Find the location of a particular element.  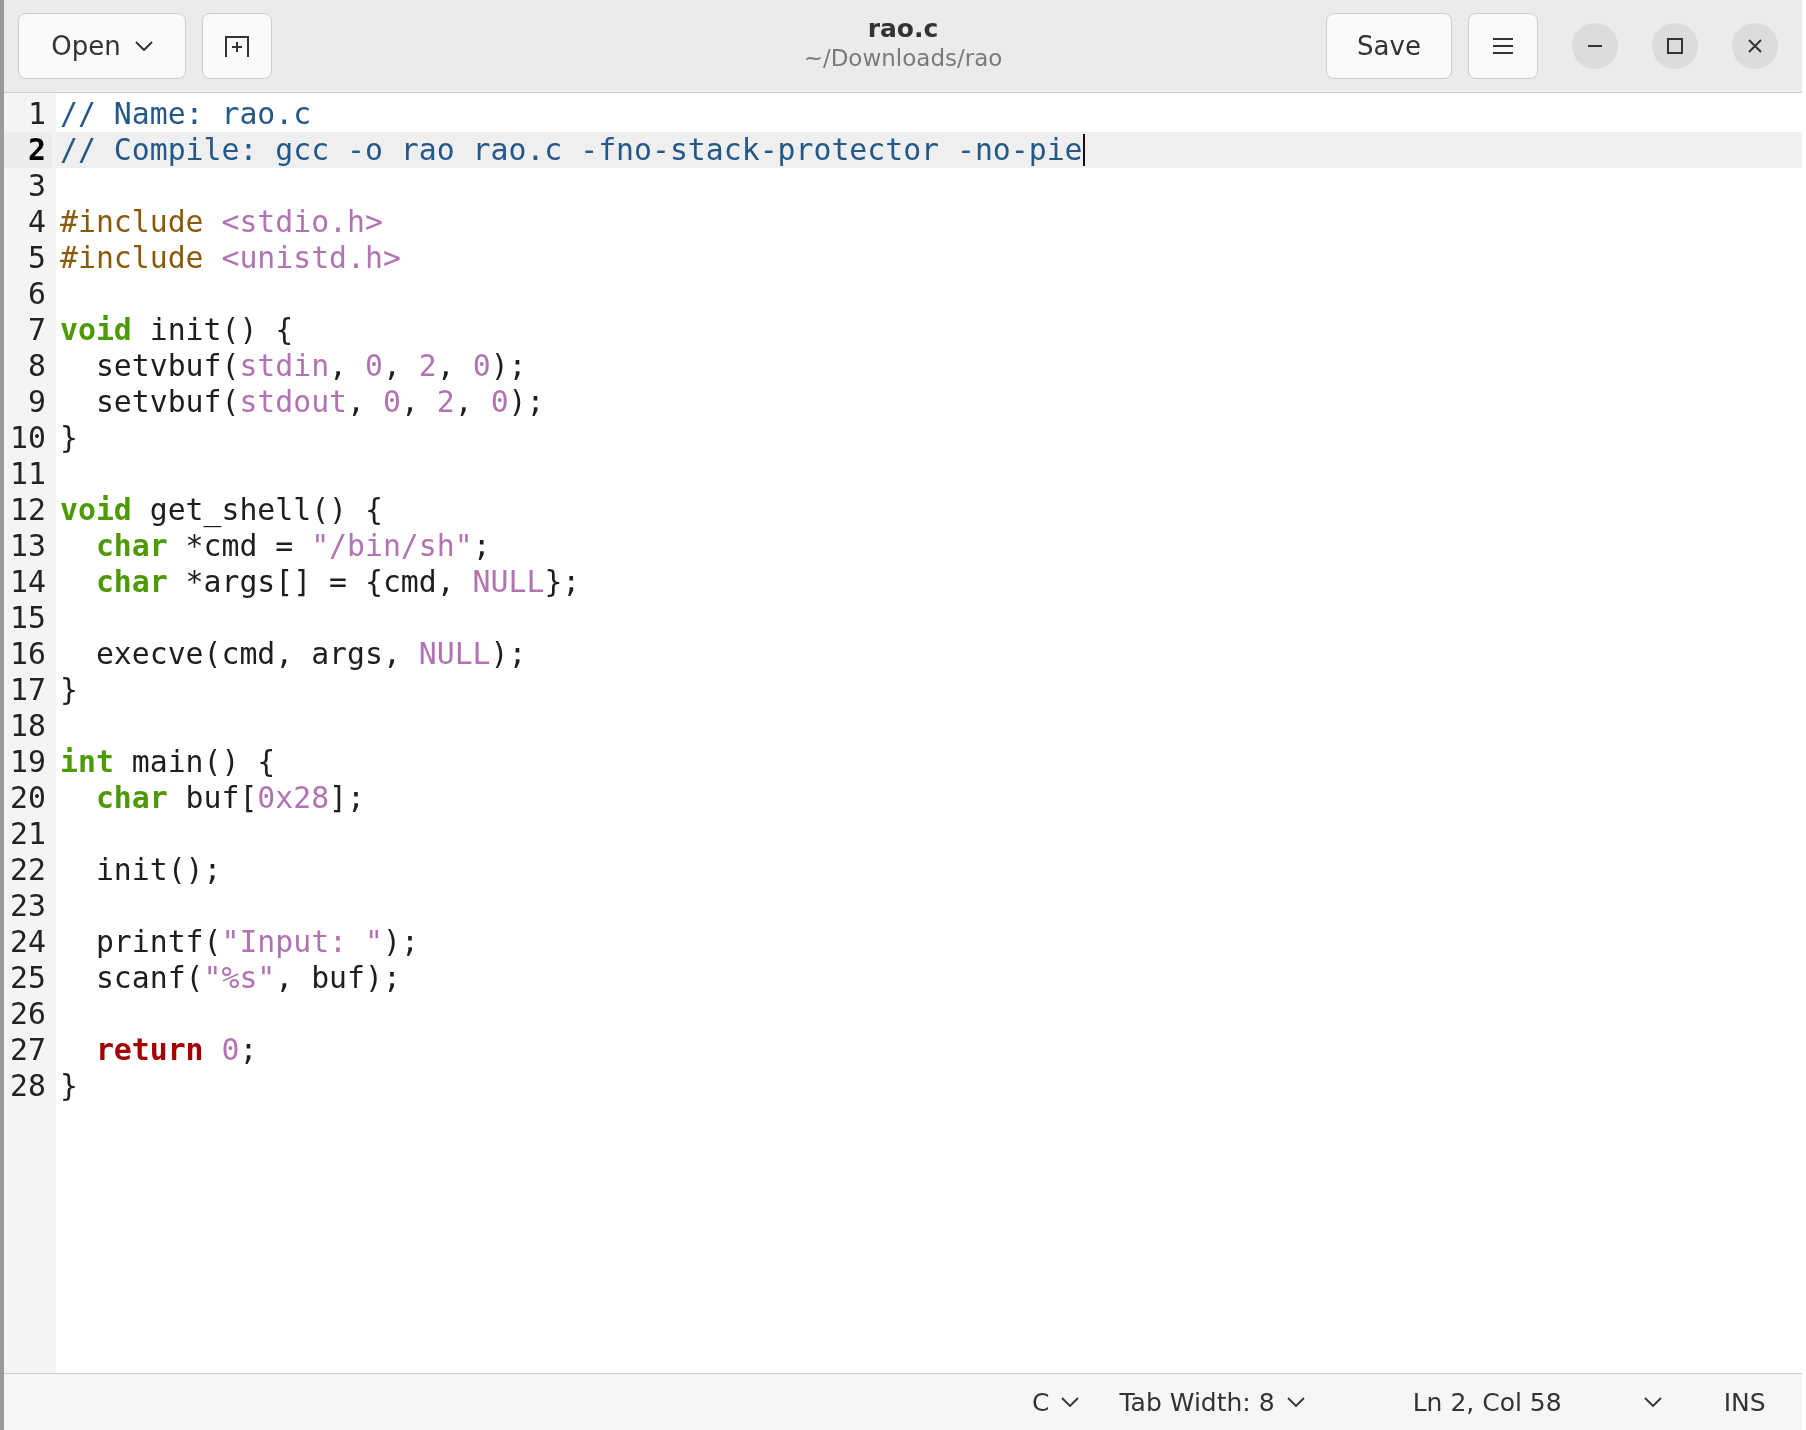

code-line: printf("Input: "); is located at coordinates (256, 942).